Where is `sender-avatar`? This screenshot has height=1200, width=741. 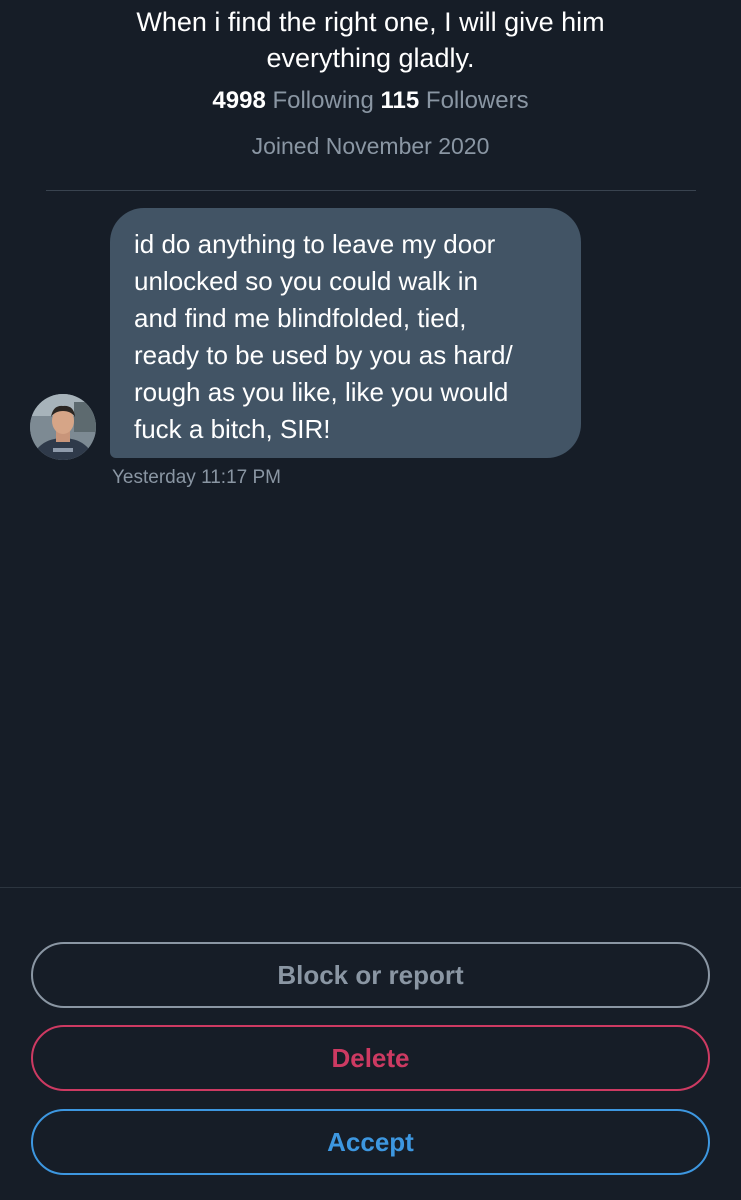
sender-avatar is located at coordinates (63, 427).